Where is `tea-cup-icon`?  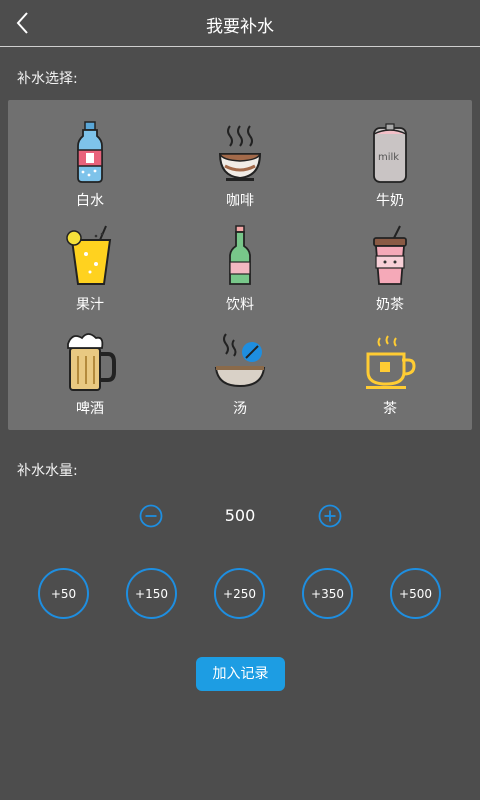 tea-cup-icon is located at coordinates (391, 362).